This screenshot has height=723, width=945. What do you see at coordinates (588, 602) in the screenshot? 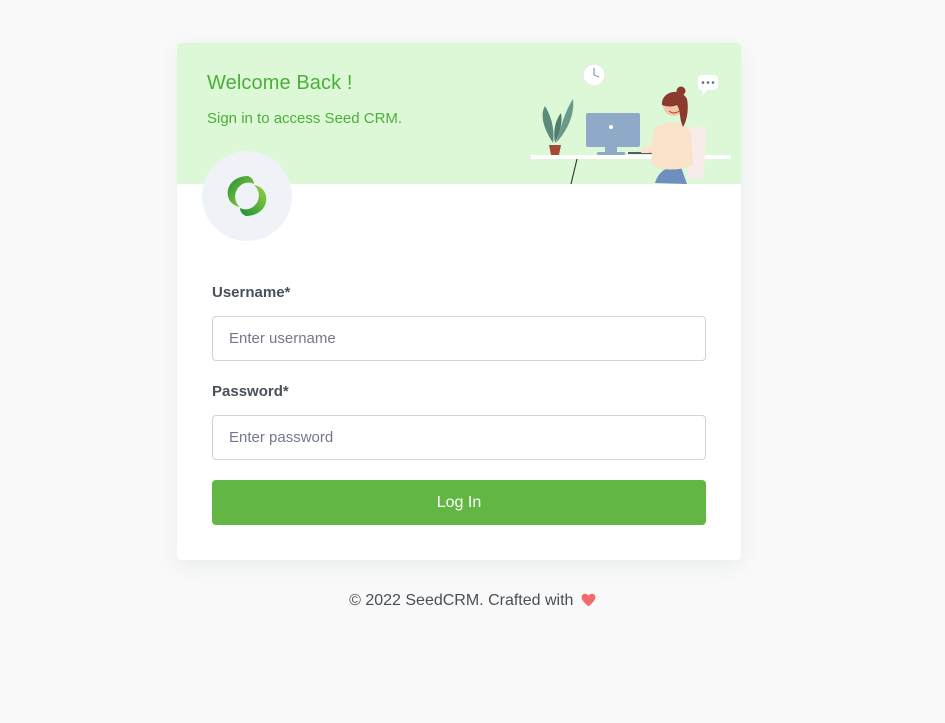
I see `heart-icon` at bounding box center [588, 602].